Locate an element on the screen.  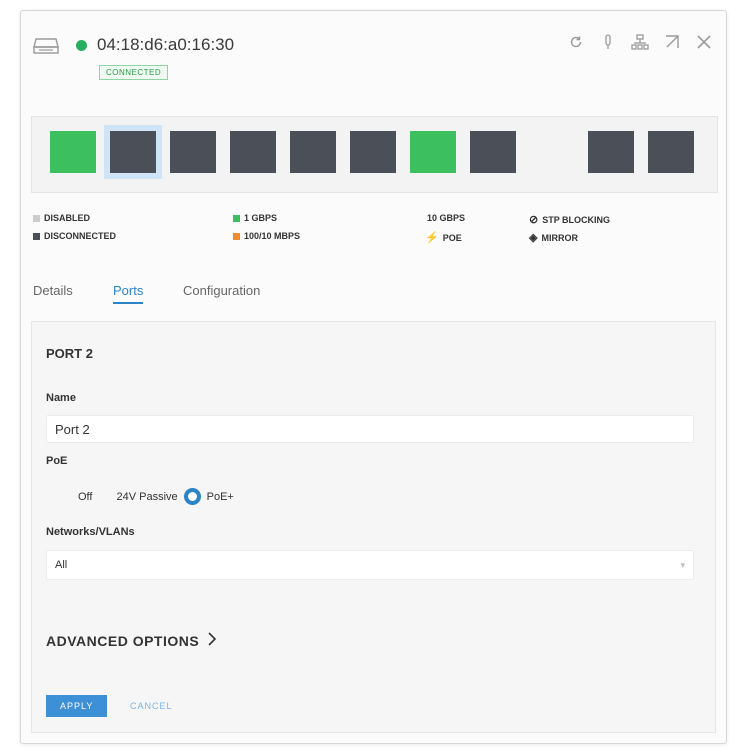
swatch-1gbps is located at coordinates (236, 218).